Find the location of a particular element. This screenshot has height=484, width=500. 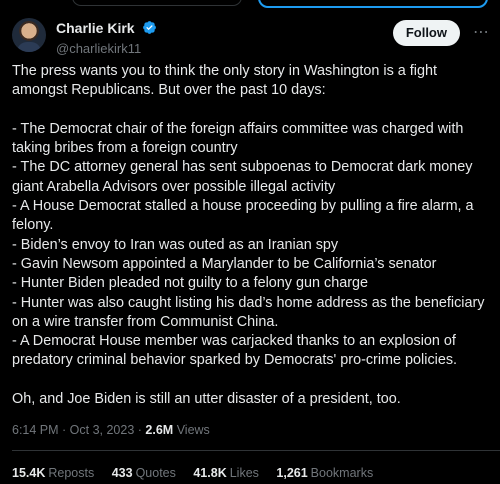

reposts-count: 15.4K is located at coordinates (29, 473).